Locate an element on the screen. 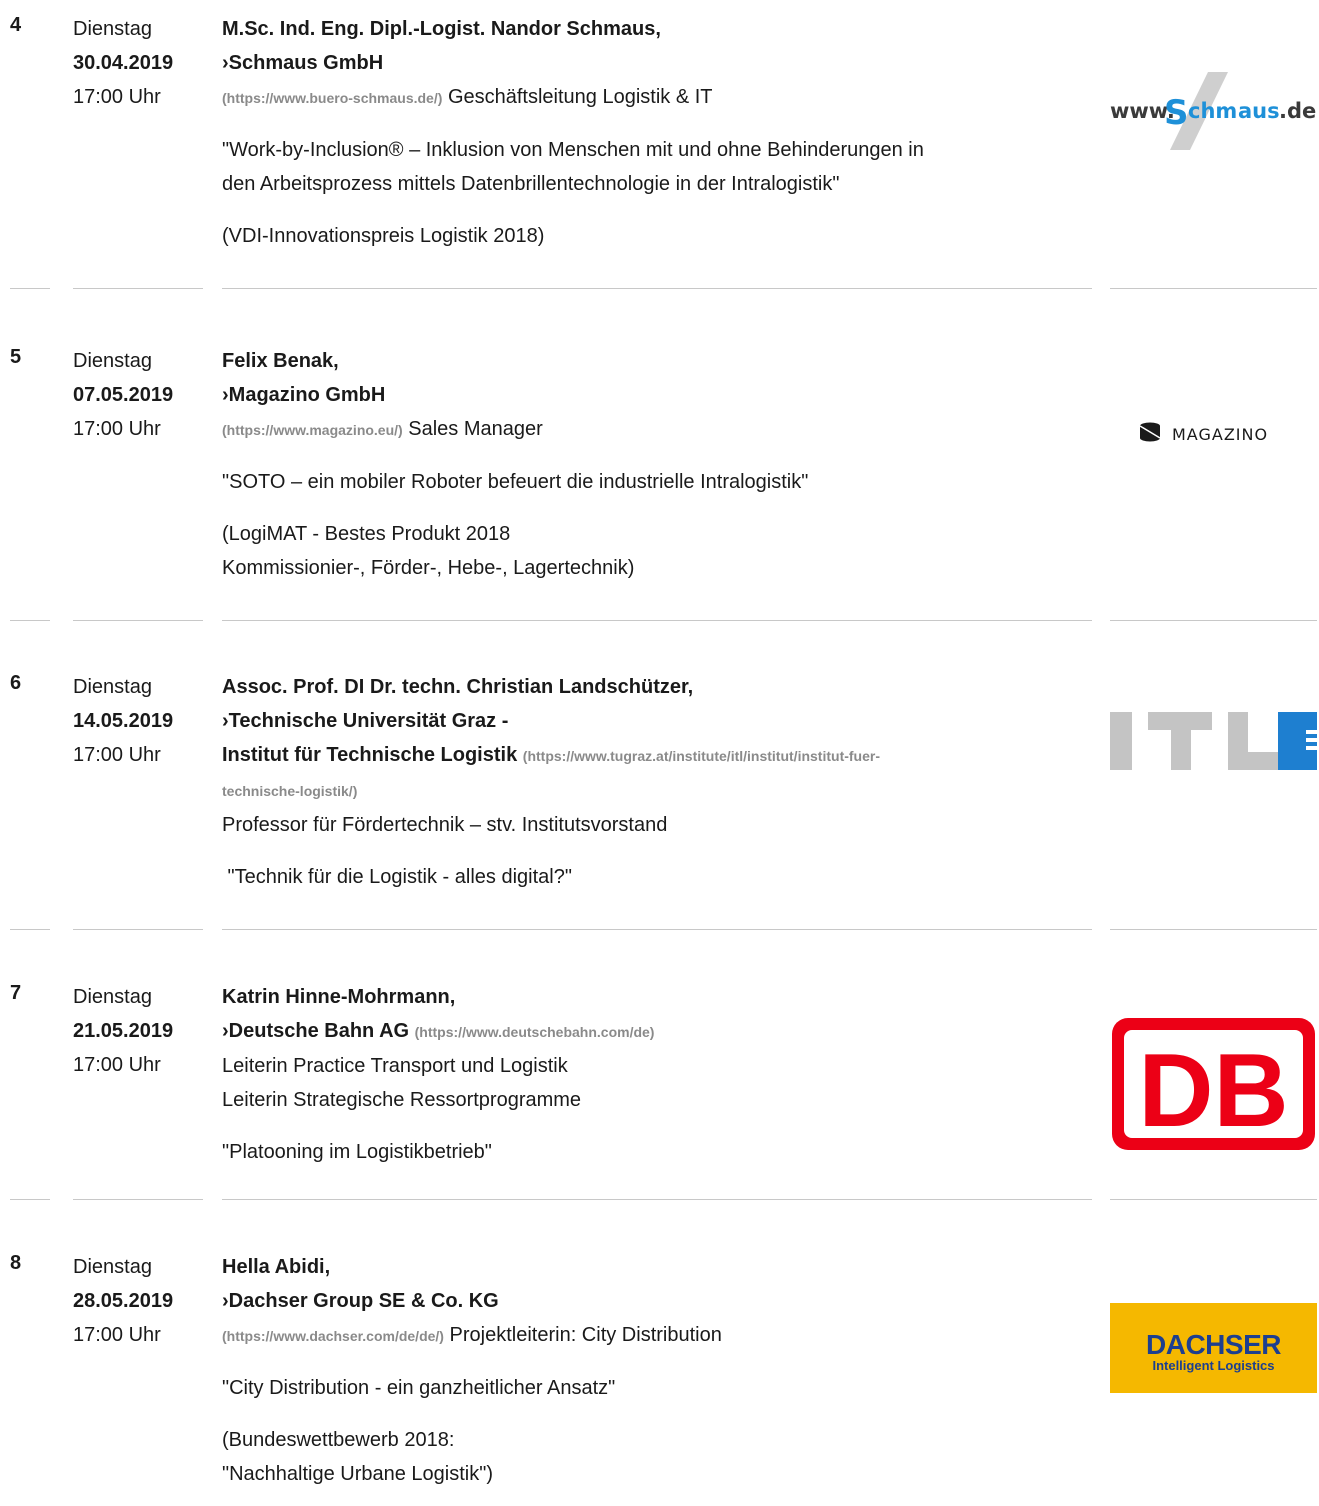  company-url-link-cont: technische-logistik/) is located at coordinates (289, 791).